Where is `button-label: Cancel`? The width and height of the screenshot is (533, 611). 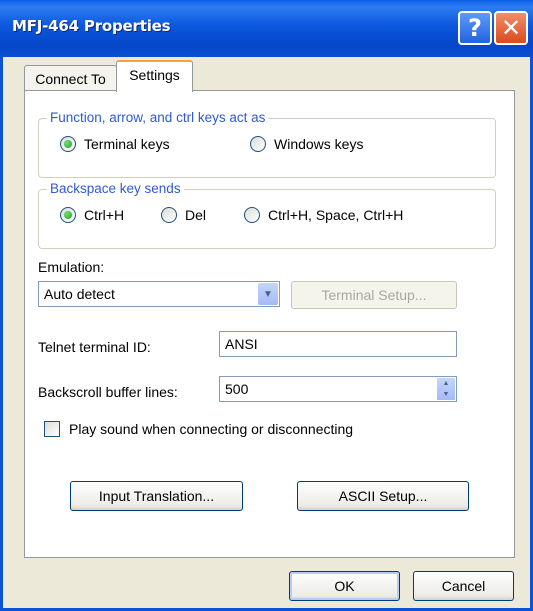 button-label: Cancel is located at coordinates (463, 586).